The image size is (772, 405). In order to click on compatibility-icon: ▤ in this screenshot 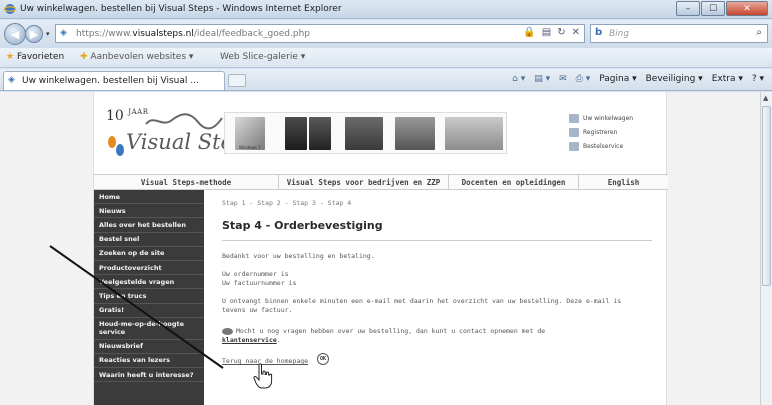, I will do `click(546, 32)`.